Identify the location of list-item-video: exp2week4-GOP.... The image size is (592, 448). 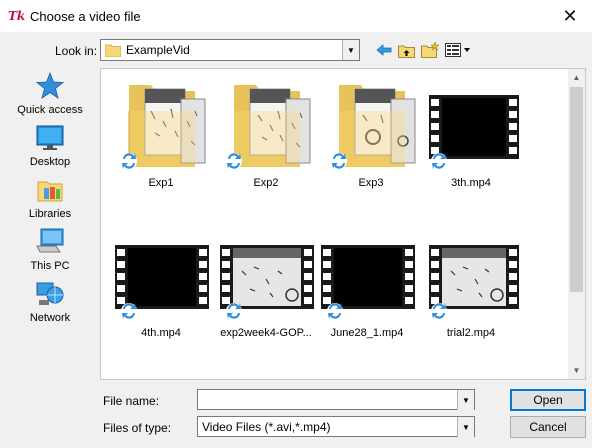
(266, 291).